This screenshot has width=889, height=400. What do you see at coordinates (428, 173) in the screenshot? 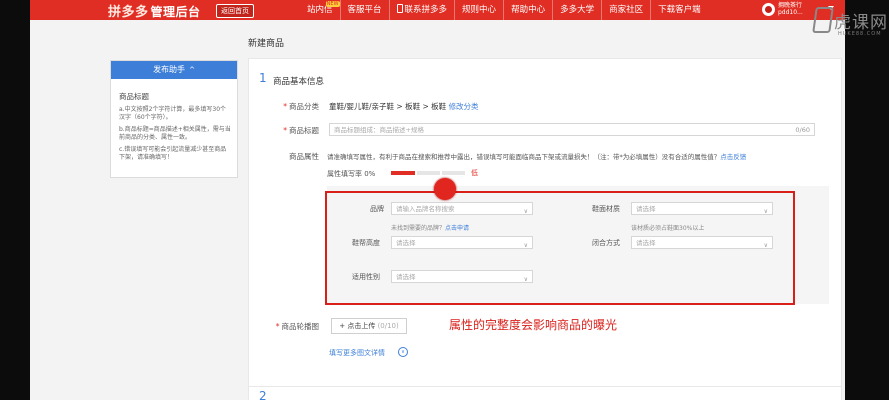
I see `fill-rate-bar` at bounding box center [428, 173].